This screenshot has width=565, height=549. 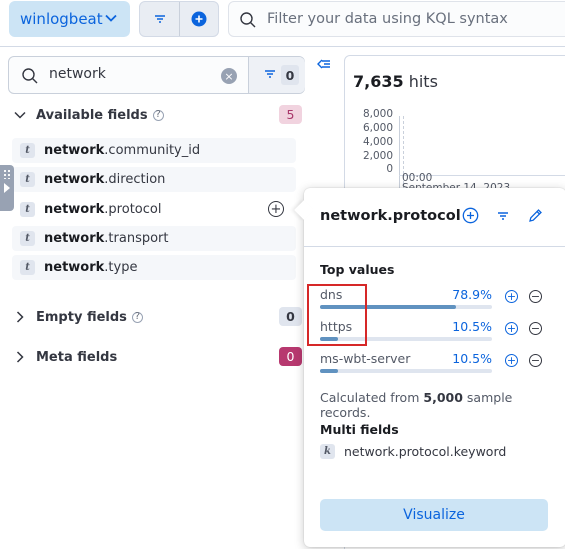 I want to click on y-tick: 2,000, so click(x=377, y=156).